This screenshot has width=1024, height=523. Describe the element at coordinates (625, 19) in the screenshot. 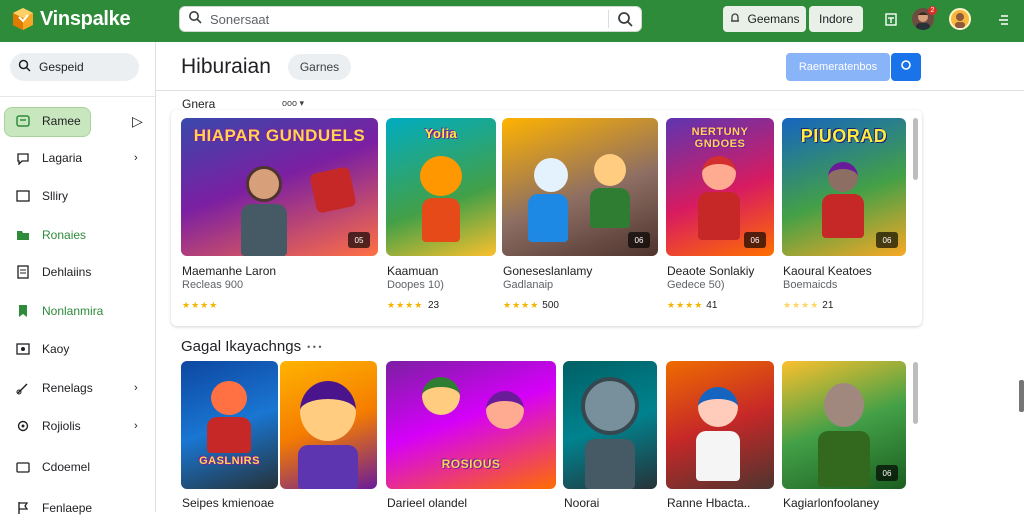

I see `search-submit-icon` at that location.